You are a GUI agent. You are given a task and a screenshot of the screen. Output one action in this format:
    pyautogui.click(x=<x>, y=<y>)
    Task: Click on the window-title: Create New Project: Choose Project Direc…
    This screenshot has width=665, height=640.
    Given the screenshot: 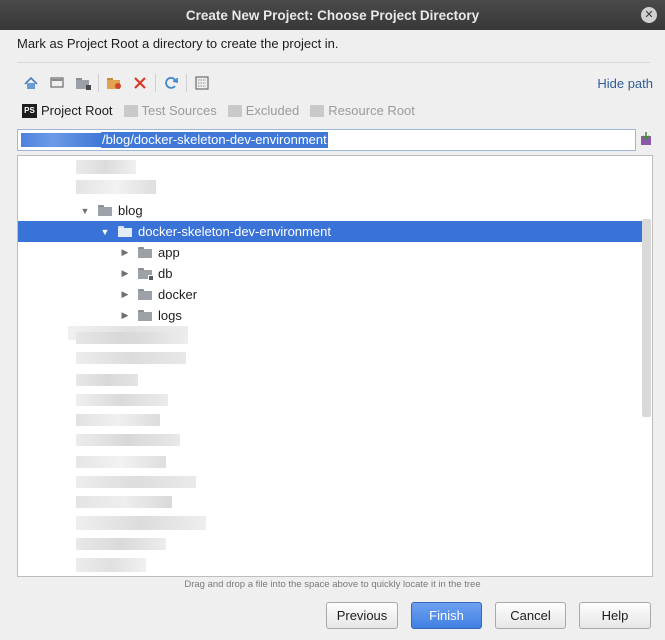 What is the action you would take?
    pyautogui.click(x=332, y=15)
    